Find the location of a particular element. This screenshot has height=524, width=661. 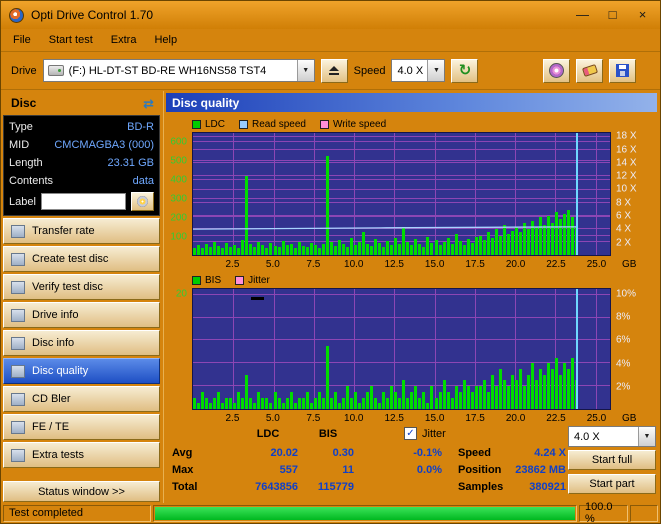

y-left-tick-label: 20 is located at coordinates (181, 294).